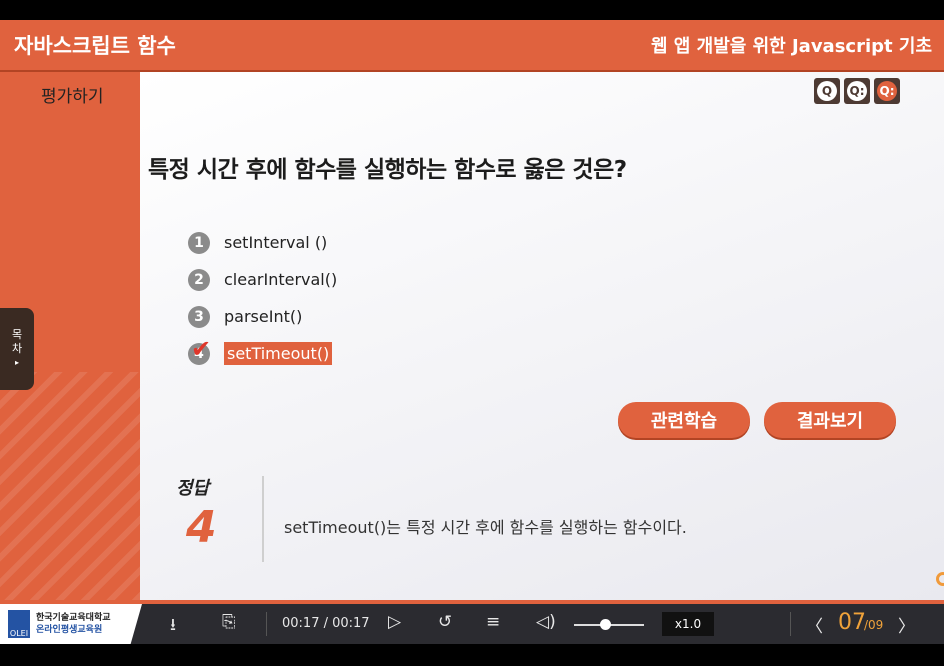 The height and width of the screenshot is (666, 944). I want to click on answer-divider, so click(263, 519).